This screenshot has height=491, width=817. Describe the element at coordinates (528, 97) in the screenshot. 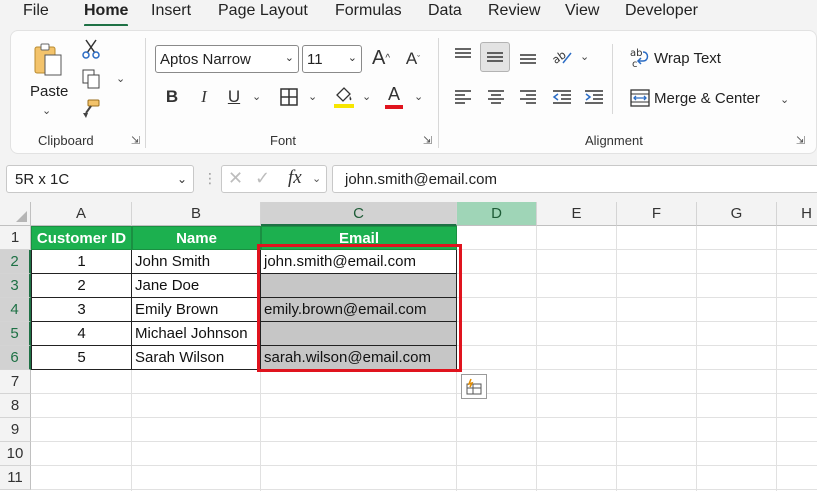

I see `align-right-icon` at that location.